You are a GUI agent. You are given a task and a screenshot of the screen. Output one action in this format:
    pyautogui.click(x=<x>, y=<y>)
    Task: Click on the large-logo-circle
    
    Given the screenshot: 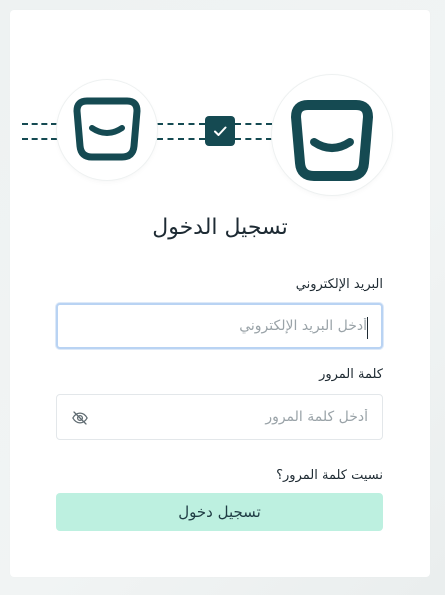 What is the action you would take?
    pyautogui.click(x=332, y=135)
    